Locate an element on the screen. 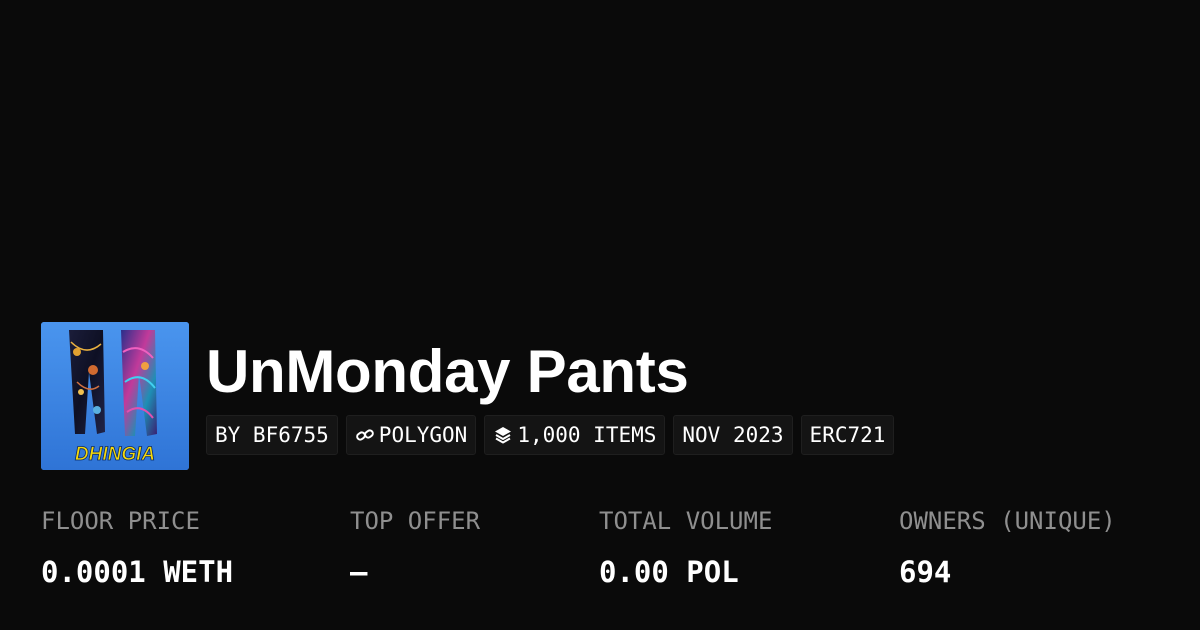 The width and height of the screenshot is (1200, 630). stat-value: – is located at coordinates (359, 572).